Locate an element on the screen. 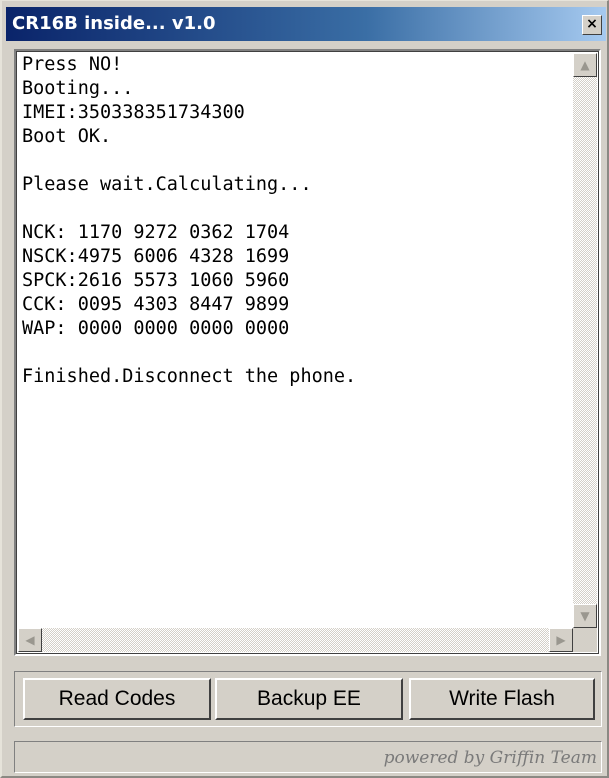  close-icon: × is located at coordinates (592, 24).